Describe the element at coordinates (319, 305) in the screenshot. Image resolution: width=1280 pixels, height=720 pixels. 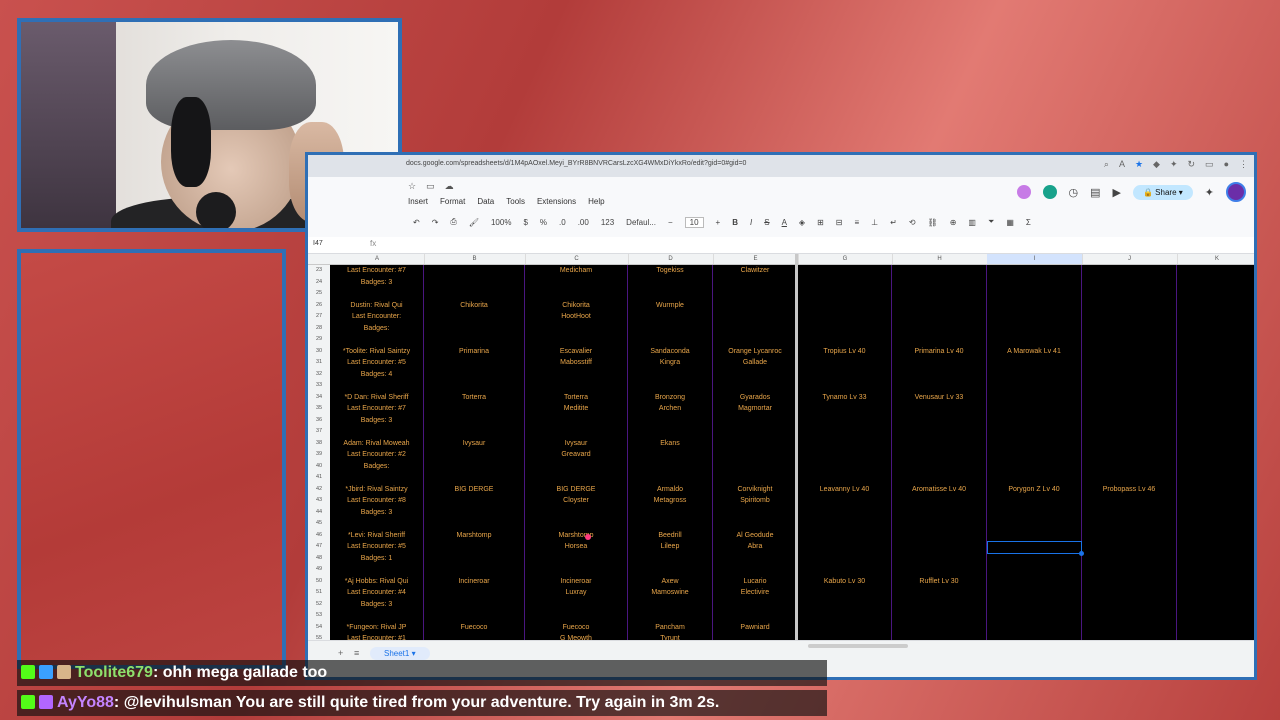
I see `row-number: 26` at that location.